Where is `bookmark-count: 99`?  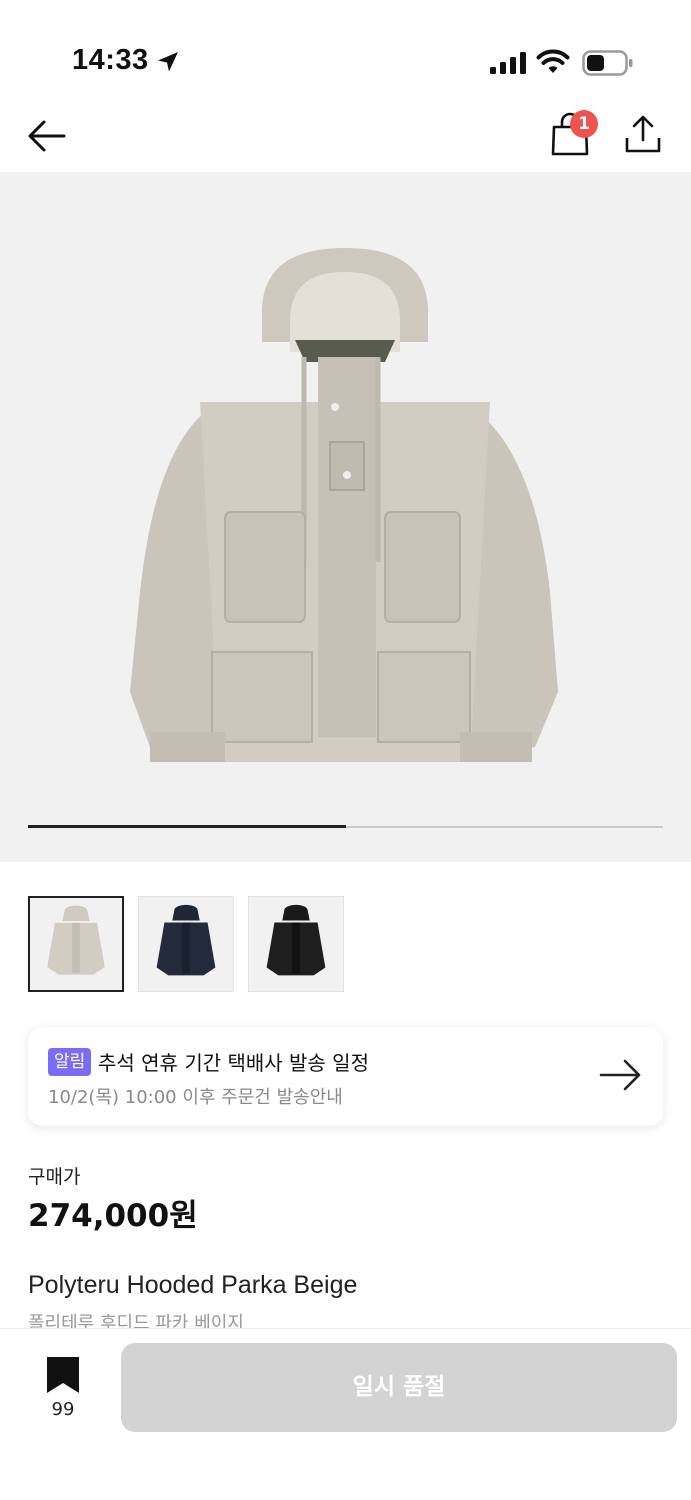
bookmark-count: 99 is located at coordinates (63, 1409).